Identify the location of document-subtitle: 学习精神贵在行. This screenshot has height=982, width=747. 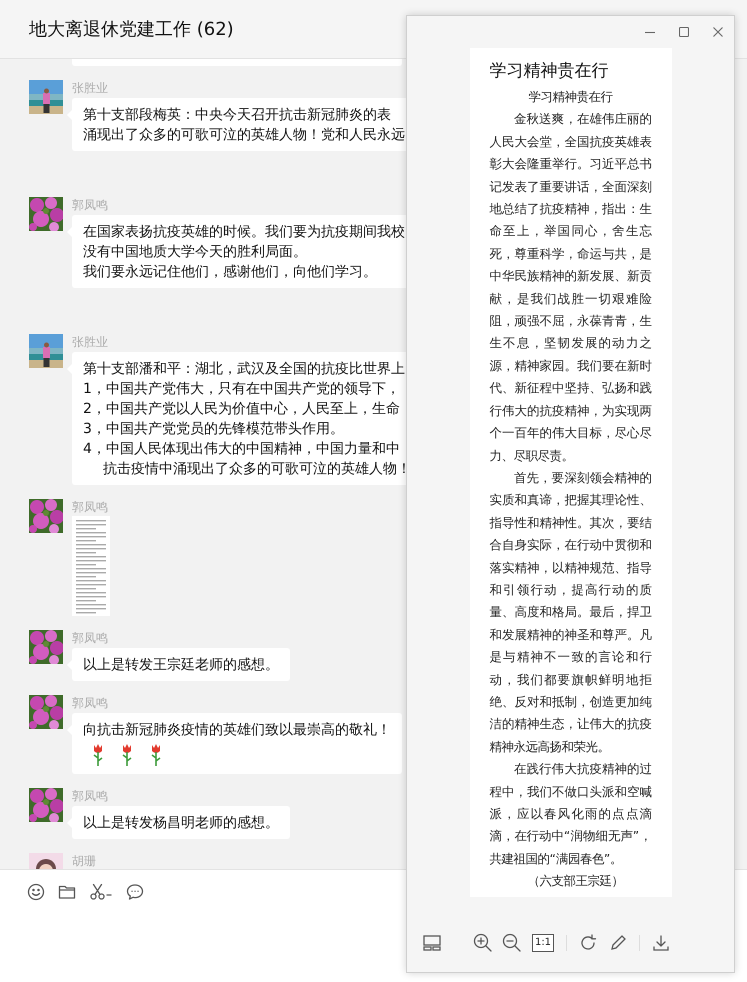
(571, 97).